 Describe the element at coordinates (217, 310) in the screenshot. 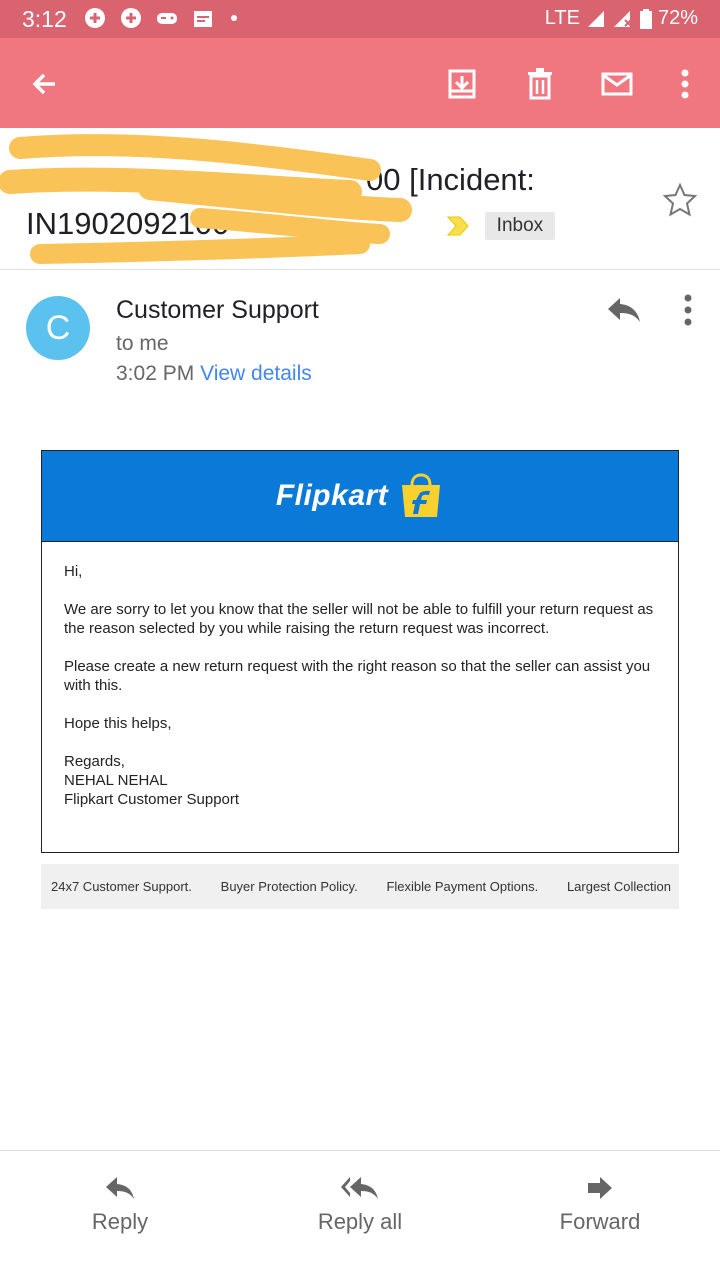

I see `sender-name: Customer Support` at that location.